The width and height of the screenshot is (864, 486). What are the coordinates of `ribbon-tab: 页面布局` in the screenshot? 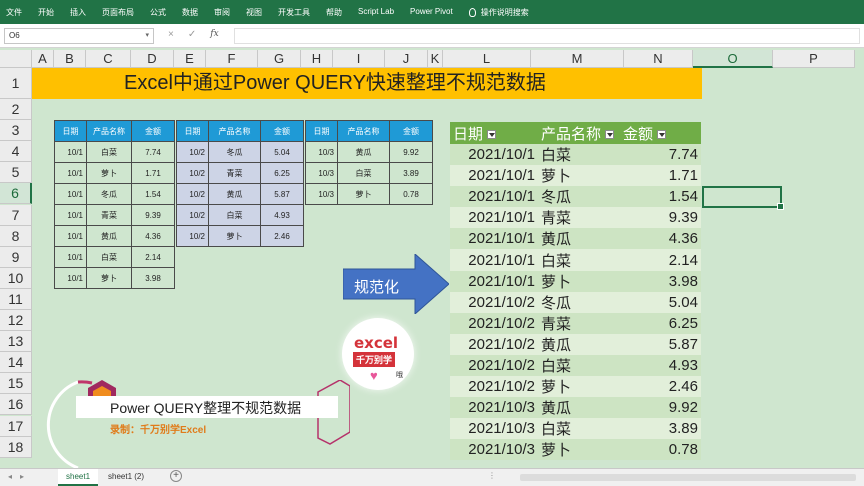 It's located at (118, 12).